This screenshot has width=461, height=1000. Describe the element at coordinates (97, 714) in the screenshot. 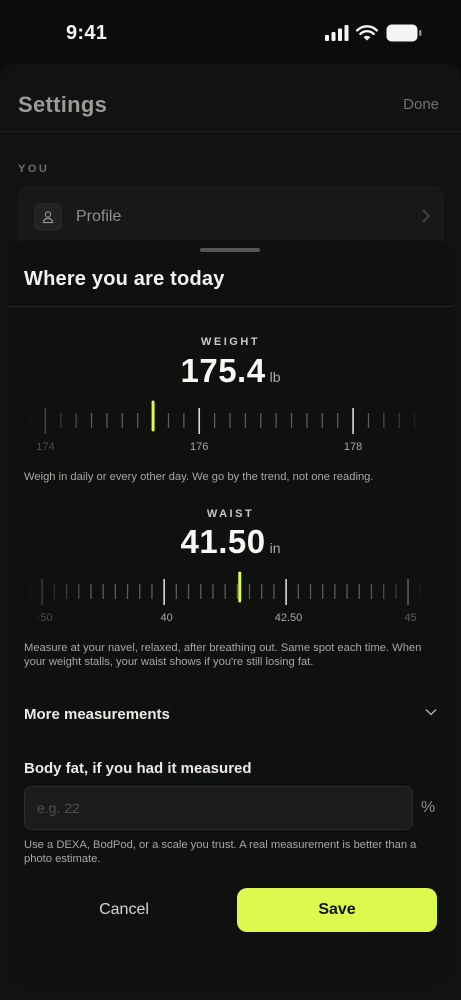

I see `more-measurements-label: More measurements` at that location.